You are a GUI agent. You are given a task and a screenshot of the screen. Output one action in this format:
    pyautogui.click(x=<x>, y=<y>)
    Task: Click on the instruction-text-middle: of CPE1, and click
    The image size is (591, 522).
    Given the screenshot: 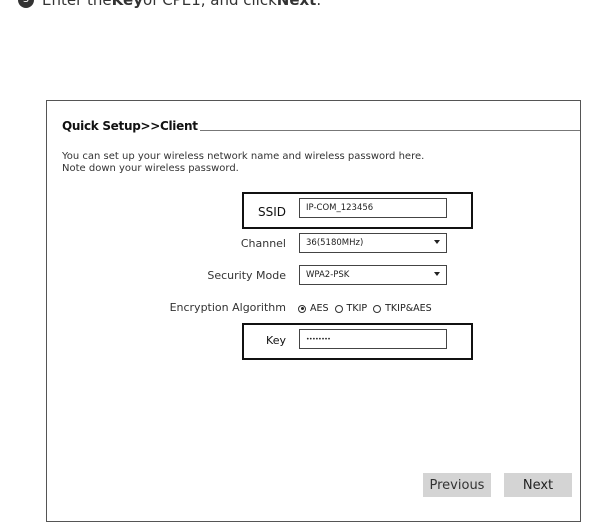 What is the action you would take?
    pyautogui.click(x=209, y=4)
    